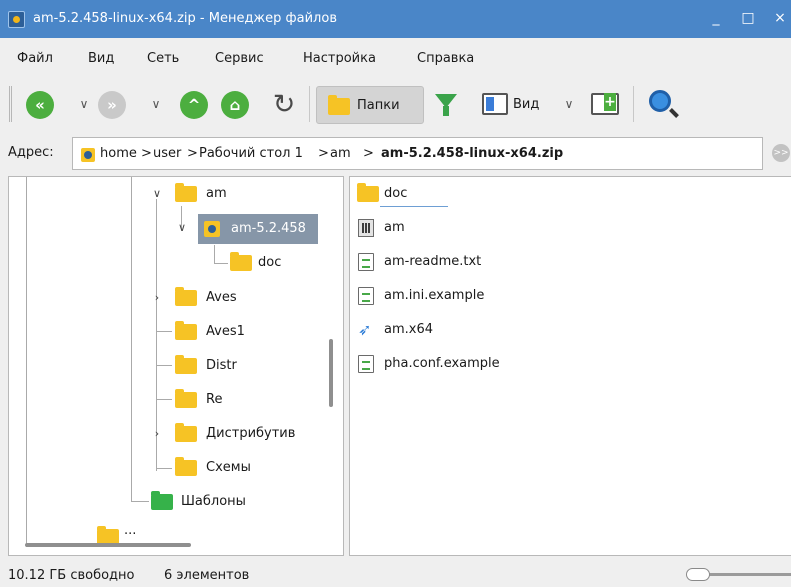 The width and height of the screenshot is (791, 587). I want to click on zoom-slider, so click(738, 574).